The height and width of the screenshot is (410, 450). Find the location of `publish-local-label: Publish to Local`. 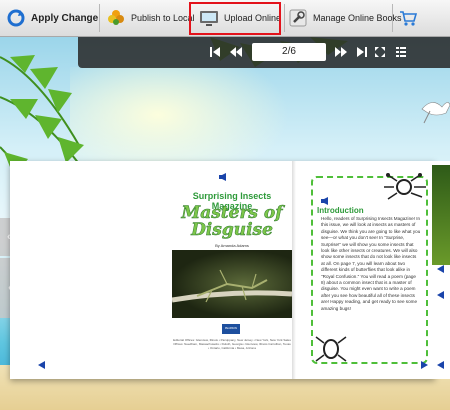

publish-local-label: Publish to Local is located at coordinates (163, 18).